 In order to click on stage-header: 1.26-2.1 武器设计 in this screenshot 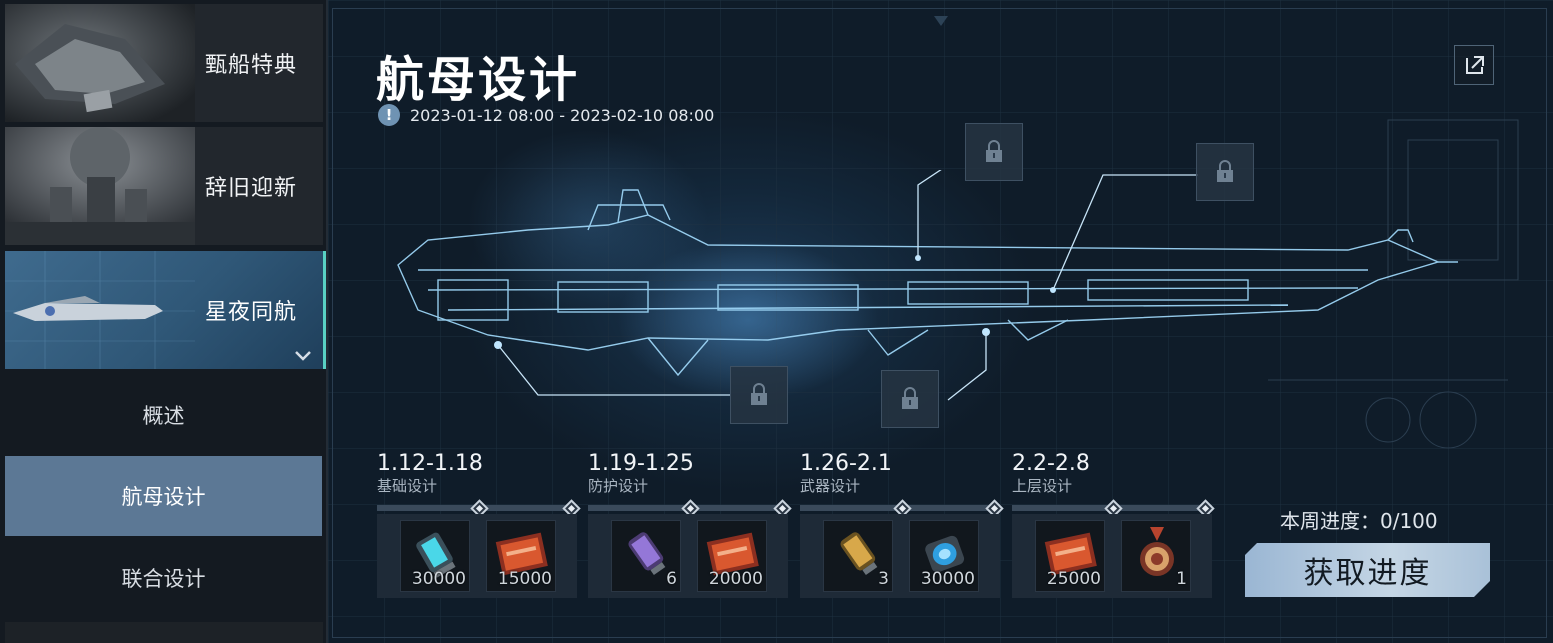, I will do `click(900, 473)`.